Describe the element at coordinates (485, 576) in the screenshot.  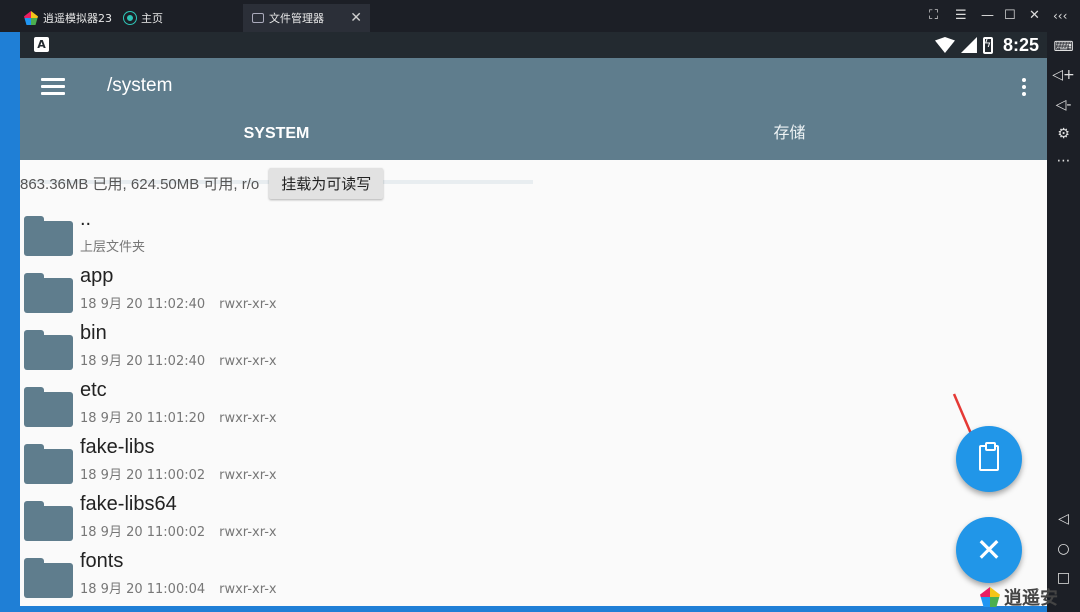
I see `list-item: fonts 18 9月 20 11:00:04 rwxr-xr-x` at that location.